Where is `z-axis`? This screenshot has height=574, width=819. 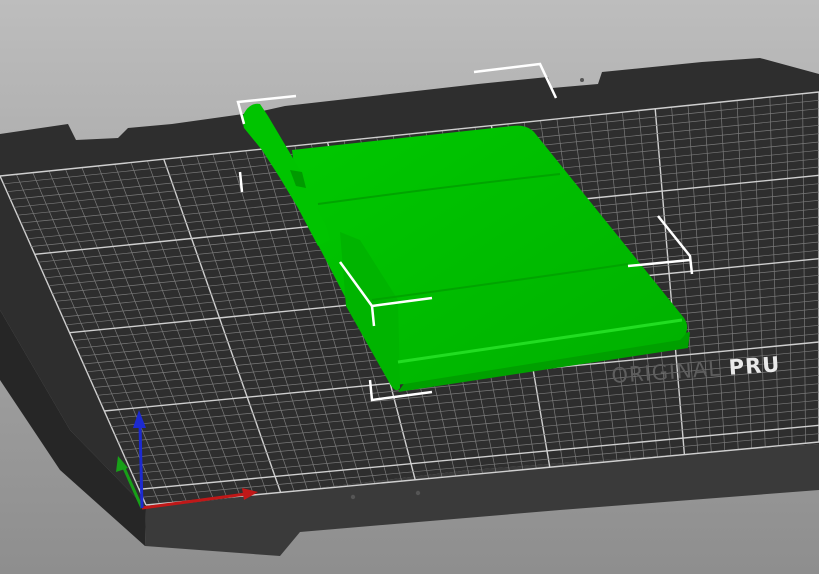 z-axis is located at coordinates (141, 466).